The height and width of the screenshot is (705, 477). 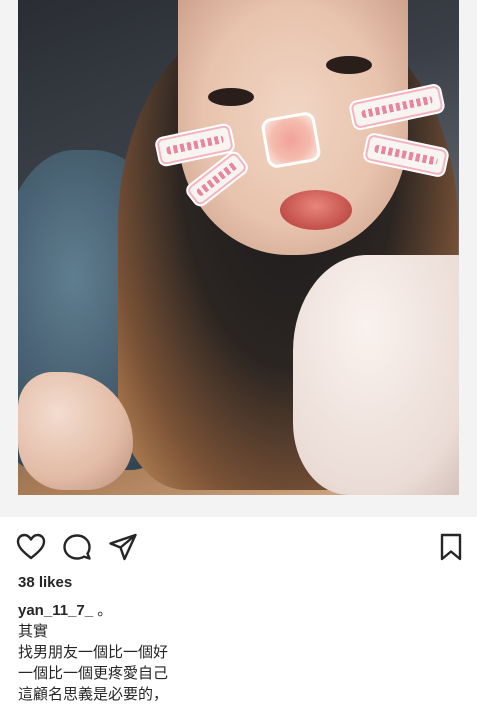 I want to click on photo-lips, so click(x=316, y=210).